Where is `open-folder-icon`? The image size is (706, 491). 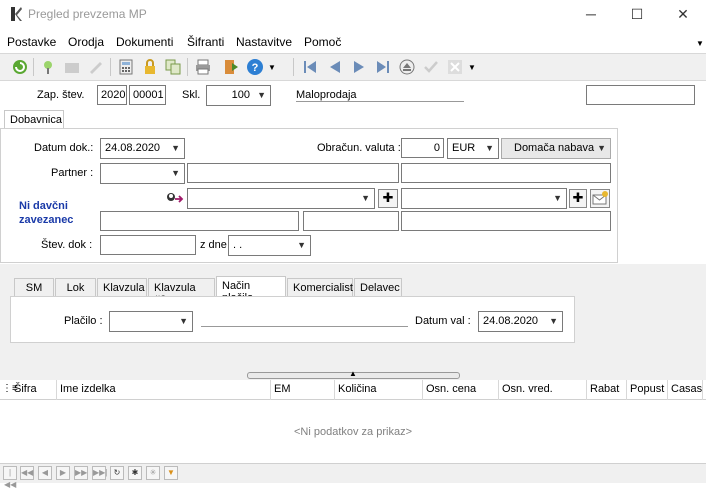
open-folder-icon is located at coordinates (72, 67).